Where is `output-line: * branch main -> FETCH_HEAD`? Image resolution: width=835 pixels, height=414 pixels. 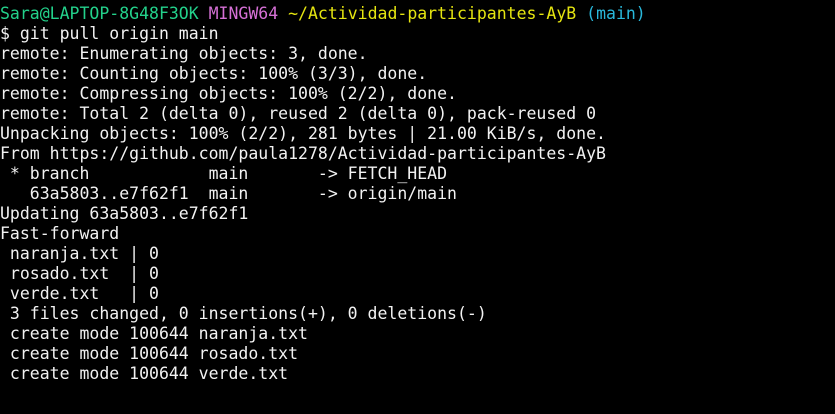 output-line: * branch main -> FETCH_HEAD is located at coordinates (224, 173).